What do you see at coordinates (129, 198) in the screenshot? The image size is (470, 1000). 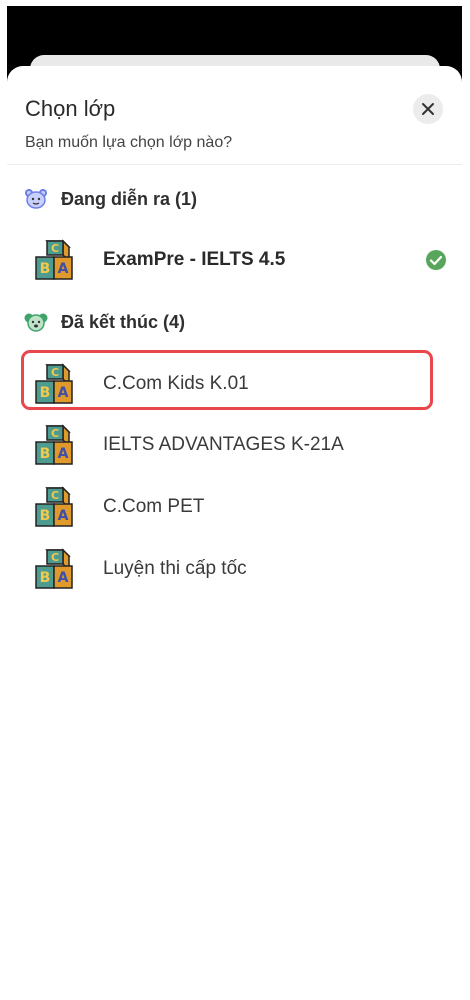 I see `section-label: Đang diễn ra (1)` at bounding box center [129, 198].